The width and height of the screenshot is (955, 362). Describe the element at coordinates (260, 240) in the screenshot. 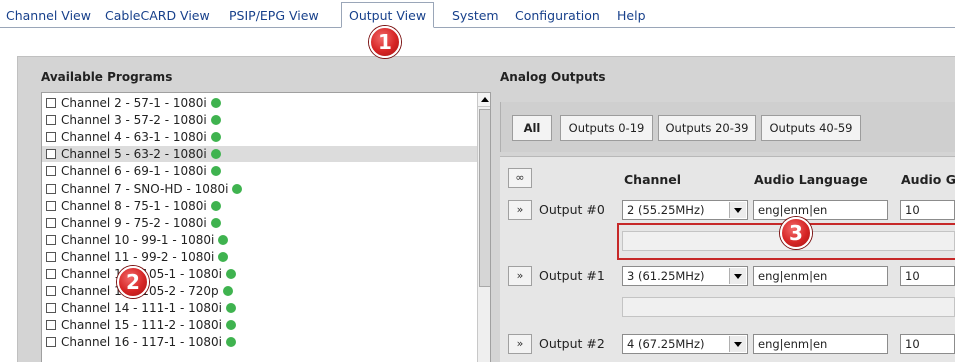

I see `program-list-item: Channel 10 - 99-1 - 1080i` at that location.